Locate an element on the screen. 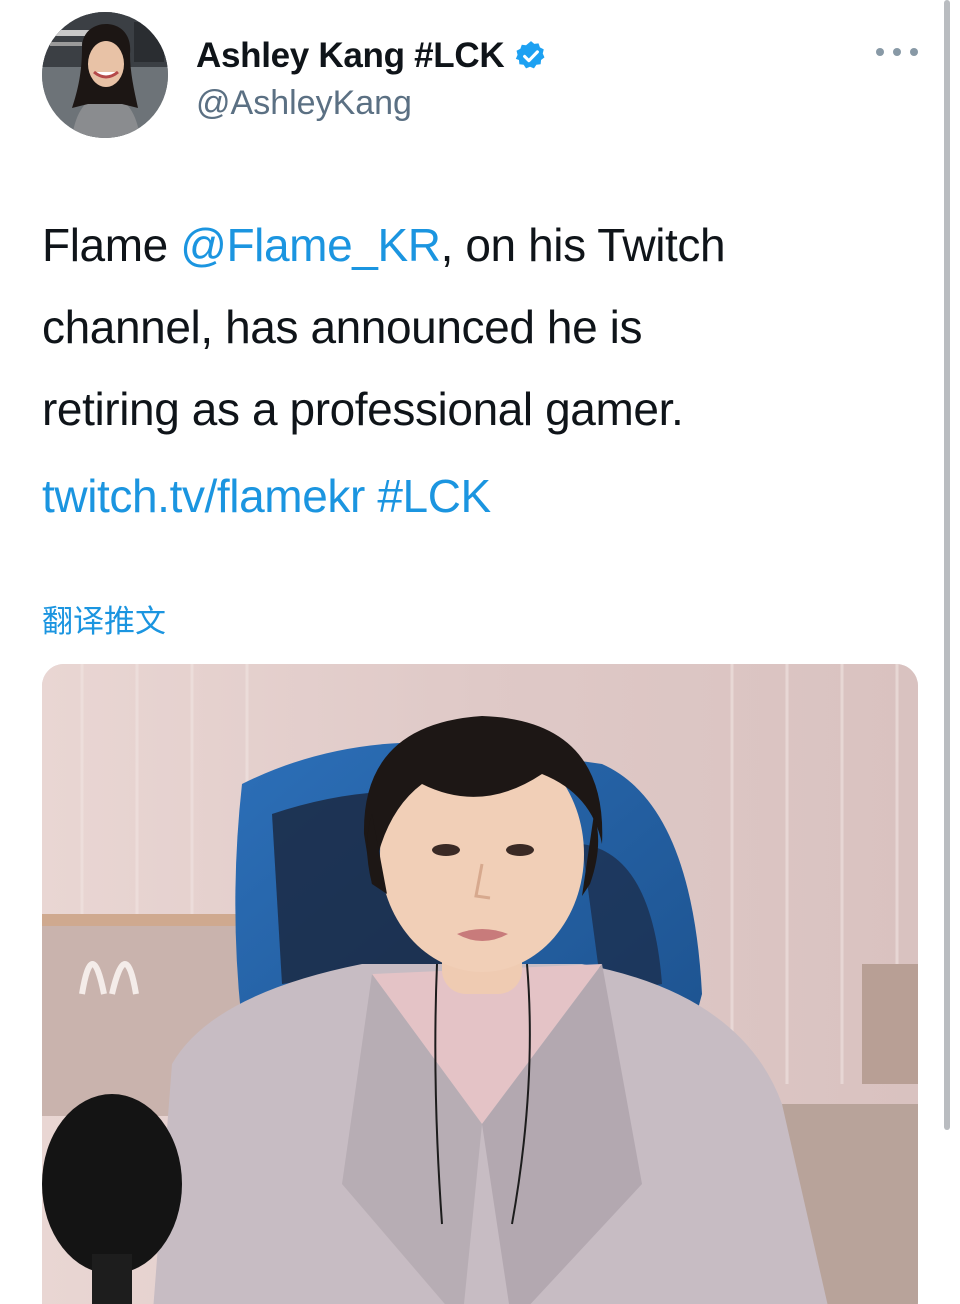  tweet-text-line-3: retiring as a professional gamer. is located at coordinates (363, 409).